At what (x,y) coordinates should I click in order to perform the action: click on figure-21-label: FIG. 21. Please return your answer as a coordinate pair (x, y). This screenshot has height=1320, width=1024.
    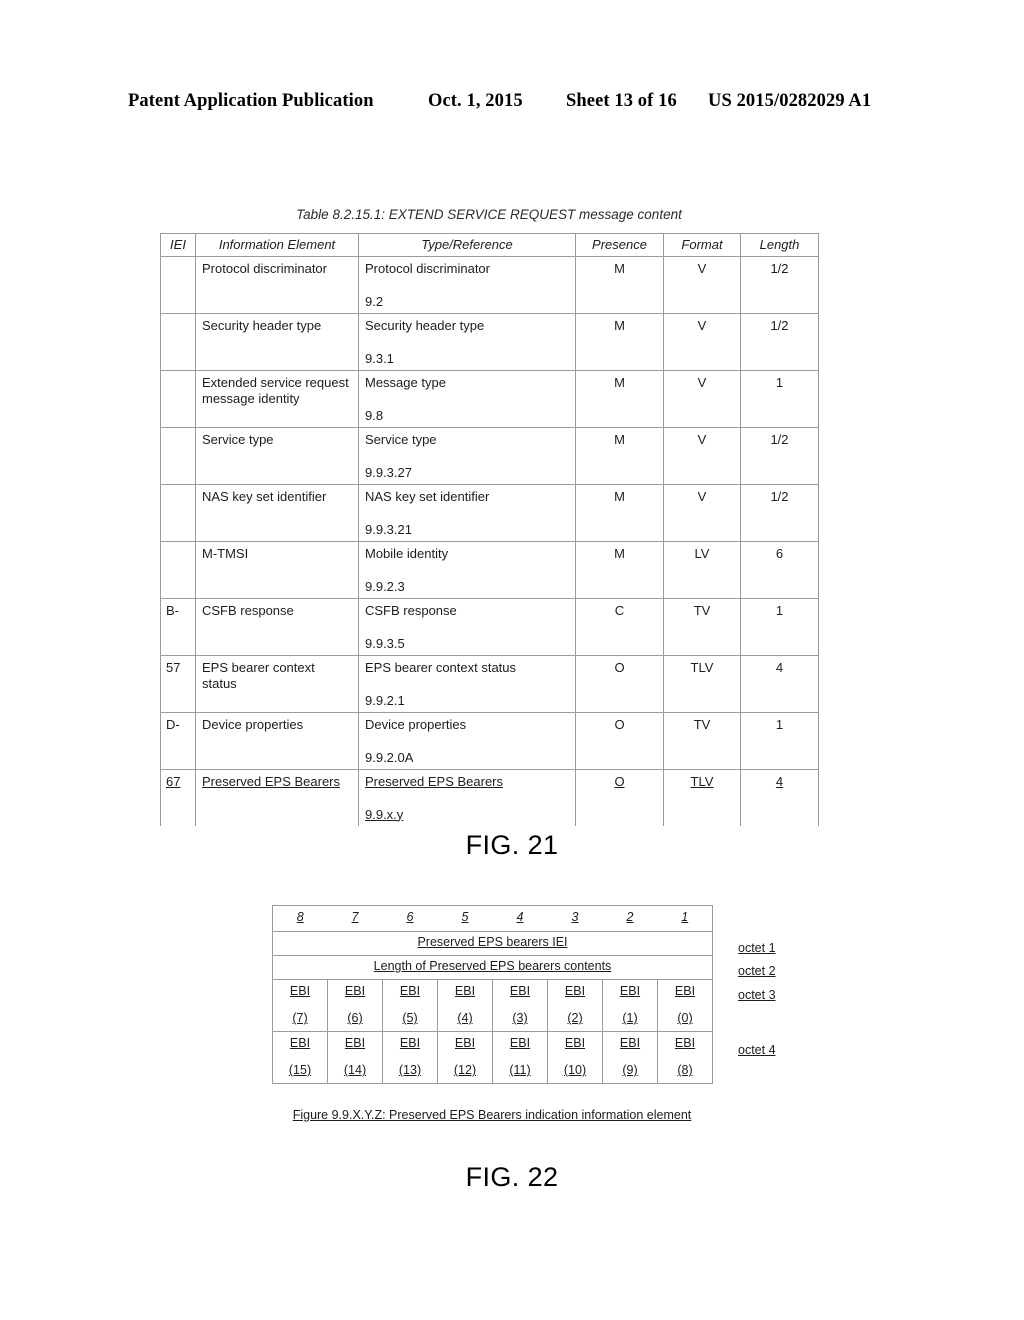
    Looking at the image, I should click on (512, 845).